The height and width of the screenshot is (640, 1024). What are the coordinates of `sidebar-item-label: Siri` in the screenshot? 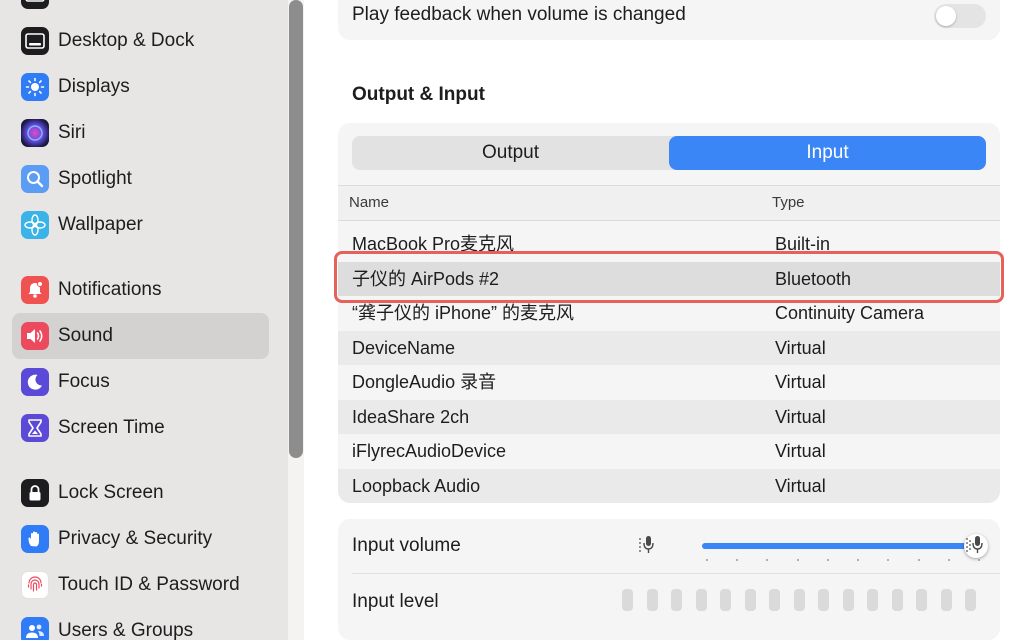 It's located at (72, 132).